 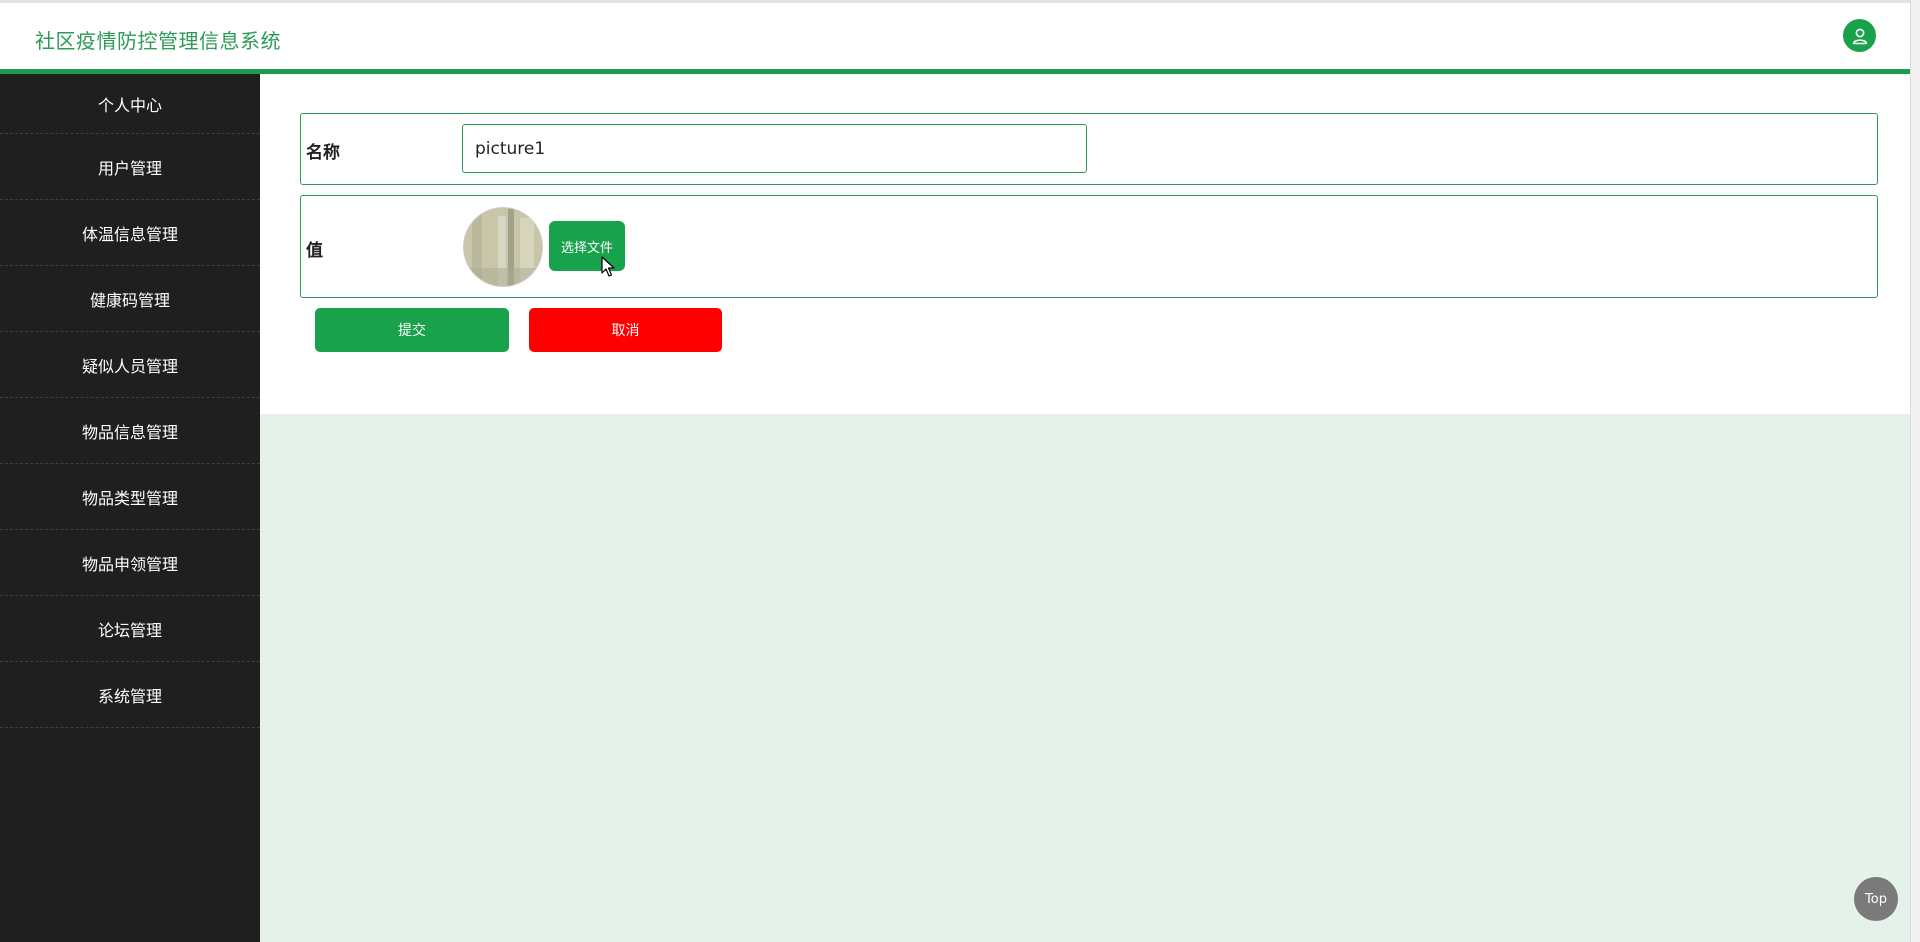 What do you see at coordinates (158, 41) in the screenshot?
I see `app-title: 社区疫情防控管理信息系统` at bounding box center [158, 41].